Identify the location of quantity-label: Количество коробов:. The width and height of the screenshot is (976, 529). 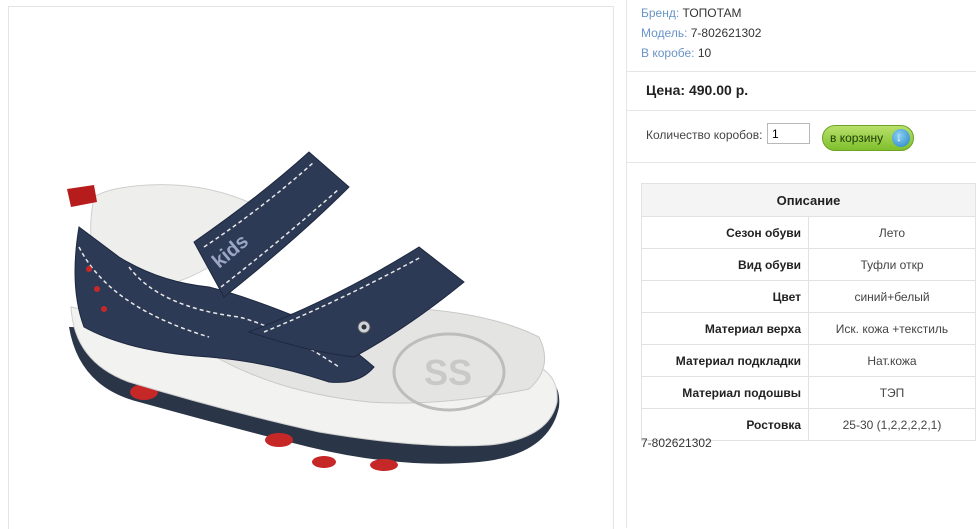
(704, 135).